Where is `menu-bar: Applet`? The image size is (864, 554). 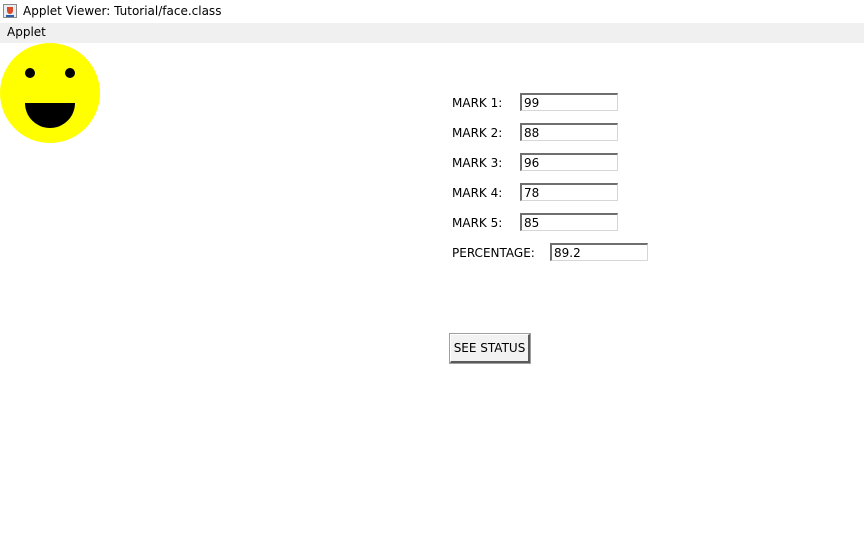 menu-bar: Applet is located at coordinates (432, 33).